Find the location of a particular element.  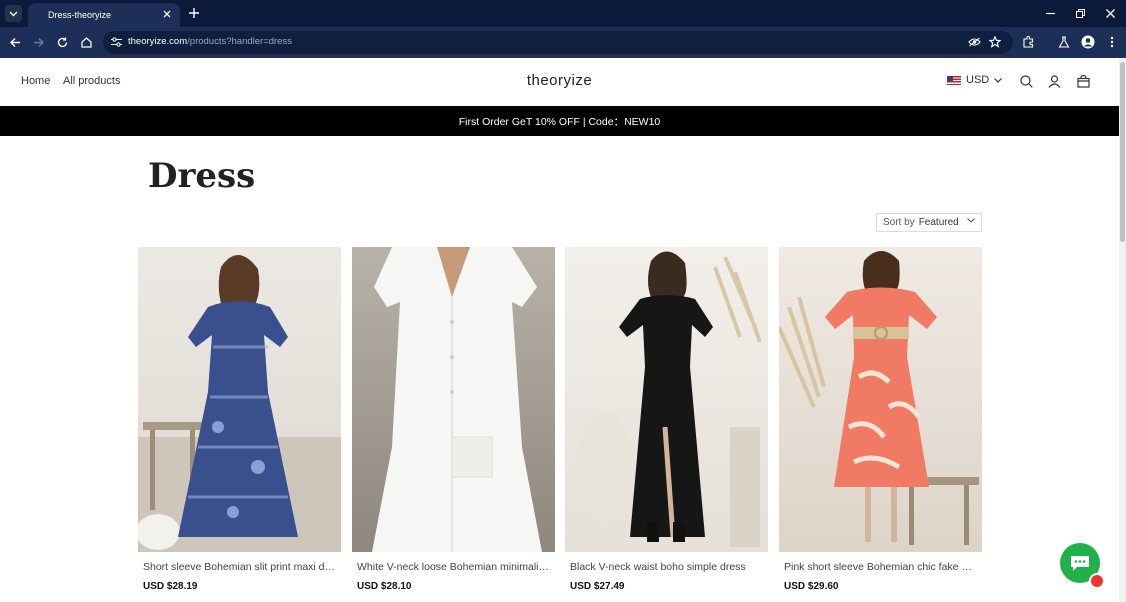

plus-icon is located at coordinates (194, 13).